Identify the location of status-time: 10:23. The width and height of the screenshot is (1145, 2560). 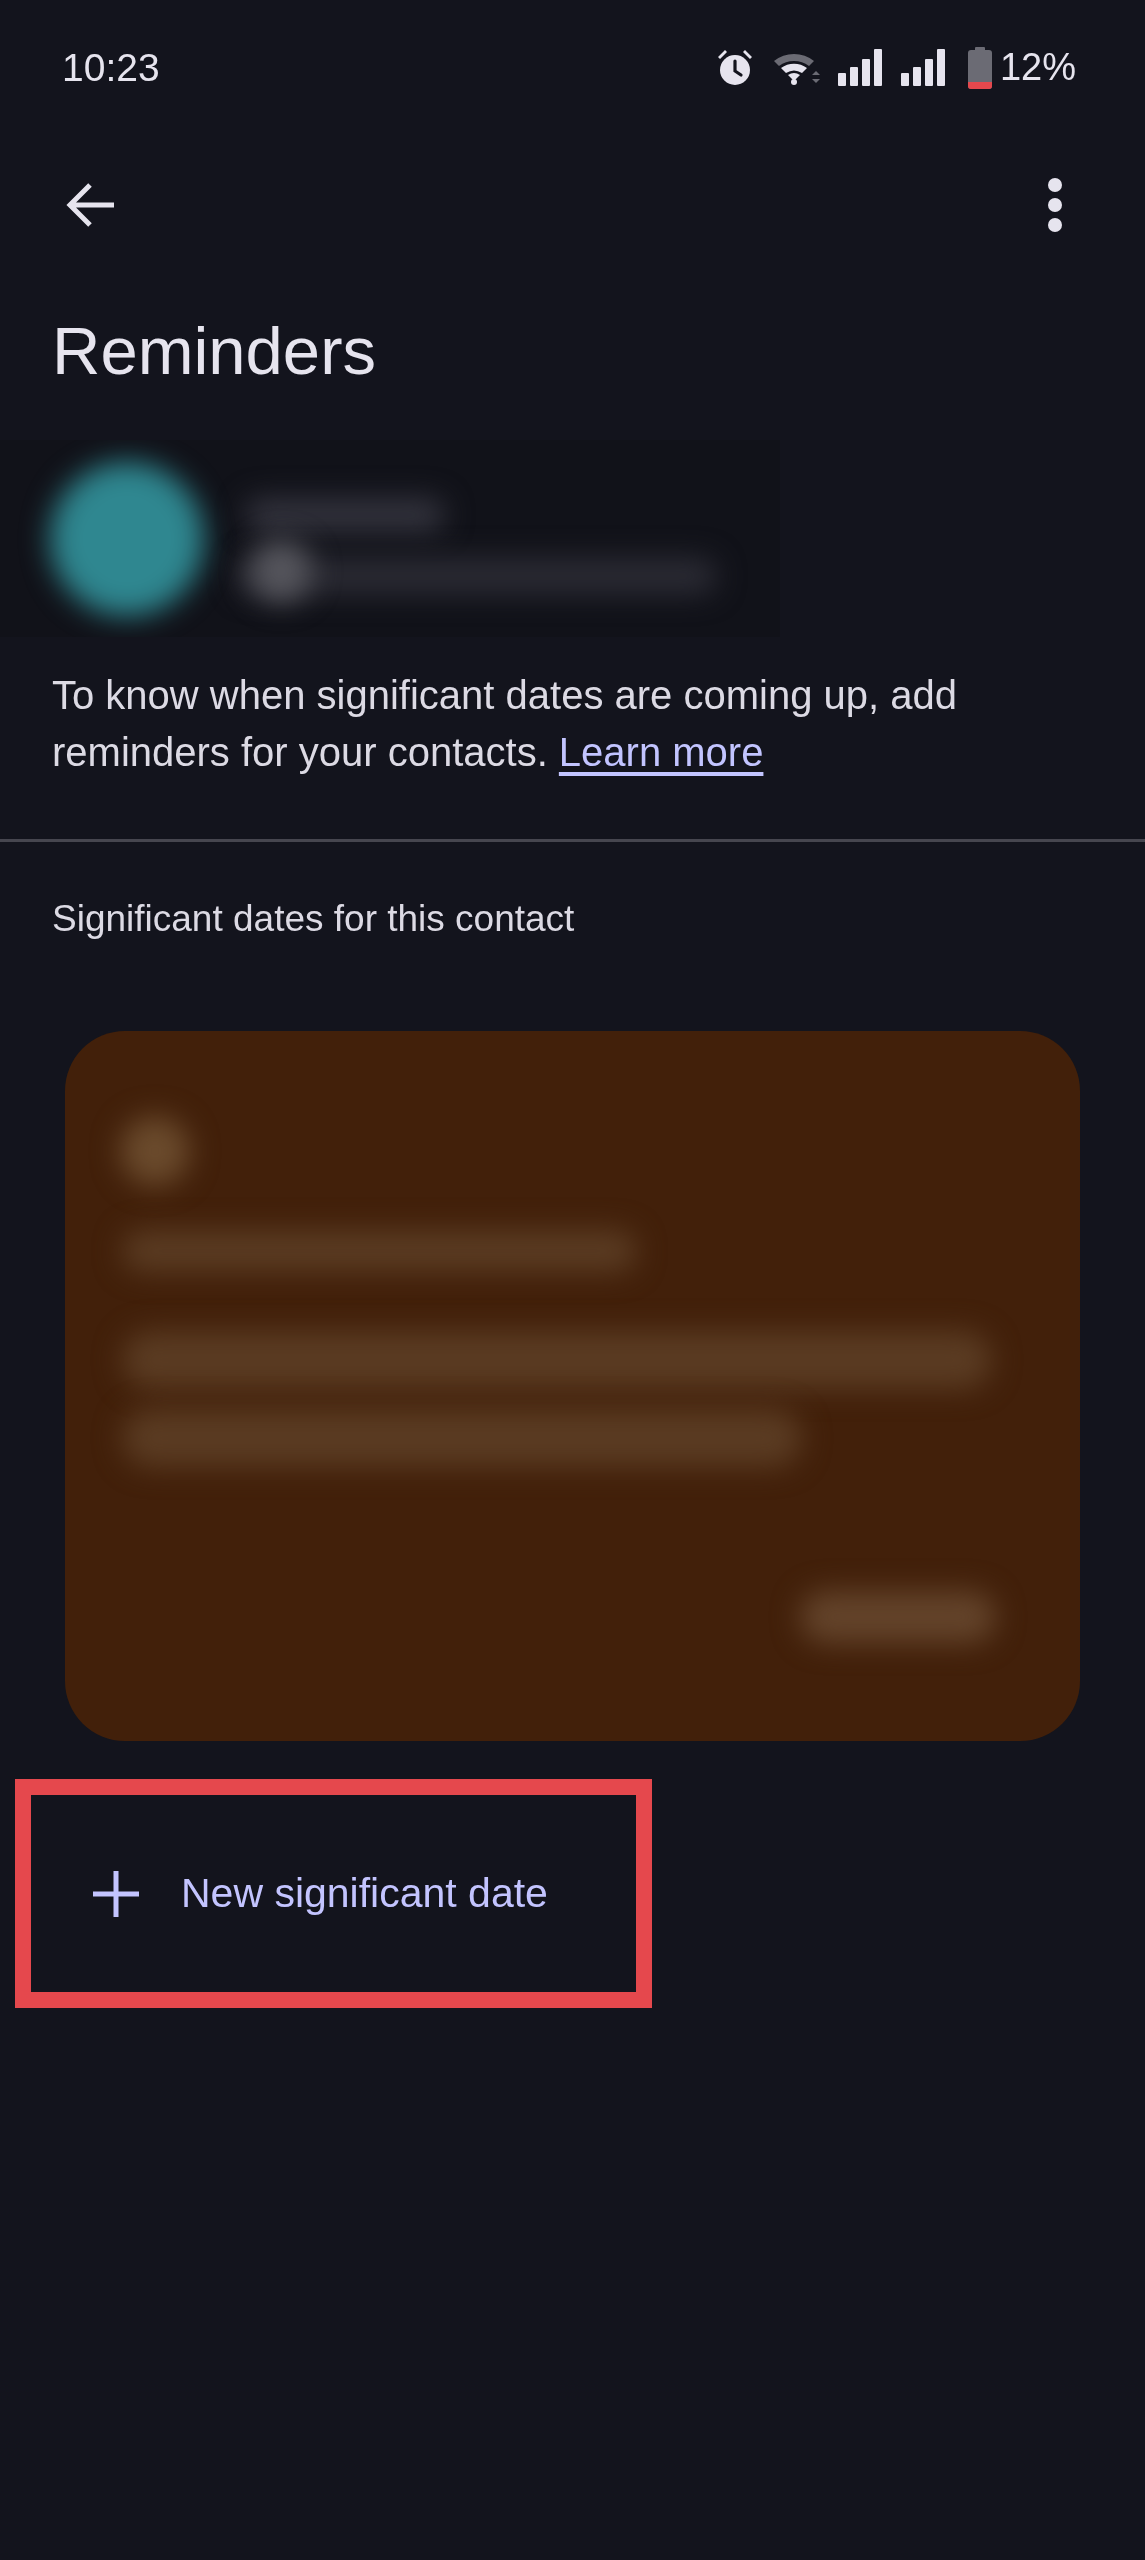
(111, 67).